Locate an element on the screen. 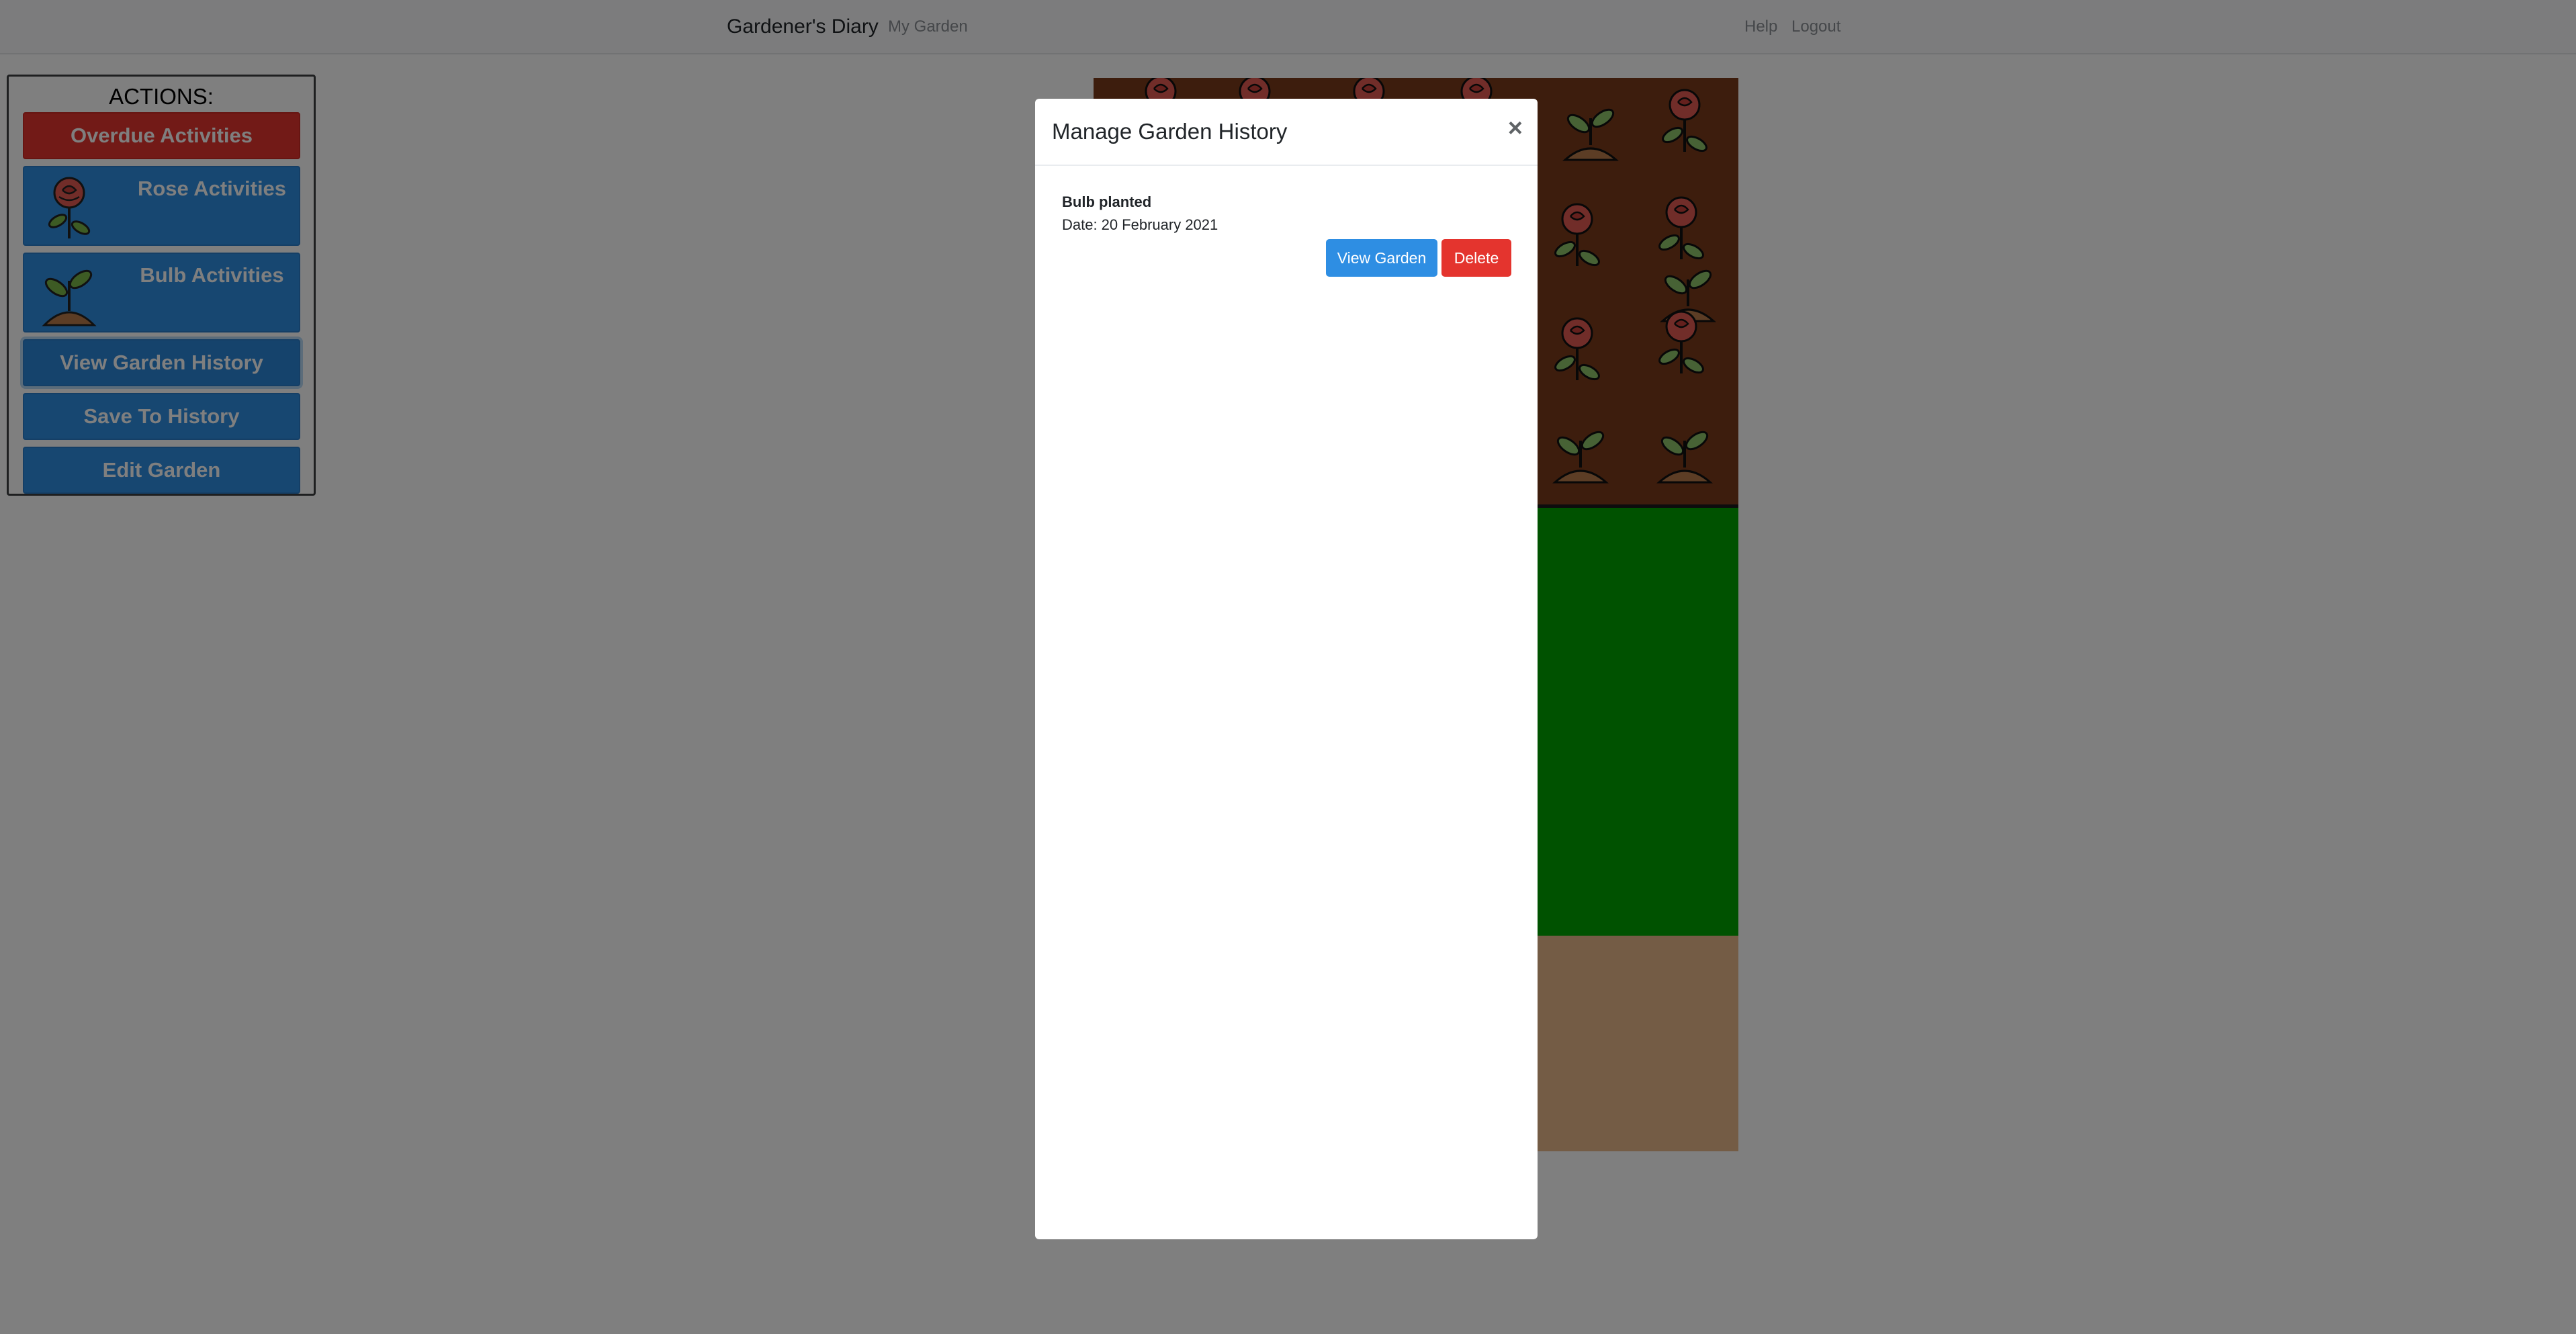 The image size is (2576, 1334). history-entry-title: Bulb planted is located at coordinates (1107, 201).